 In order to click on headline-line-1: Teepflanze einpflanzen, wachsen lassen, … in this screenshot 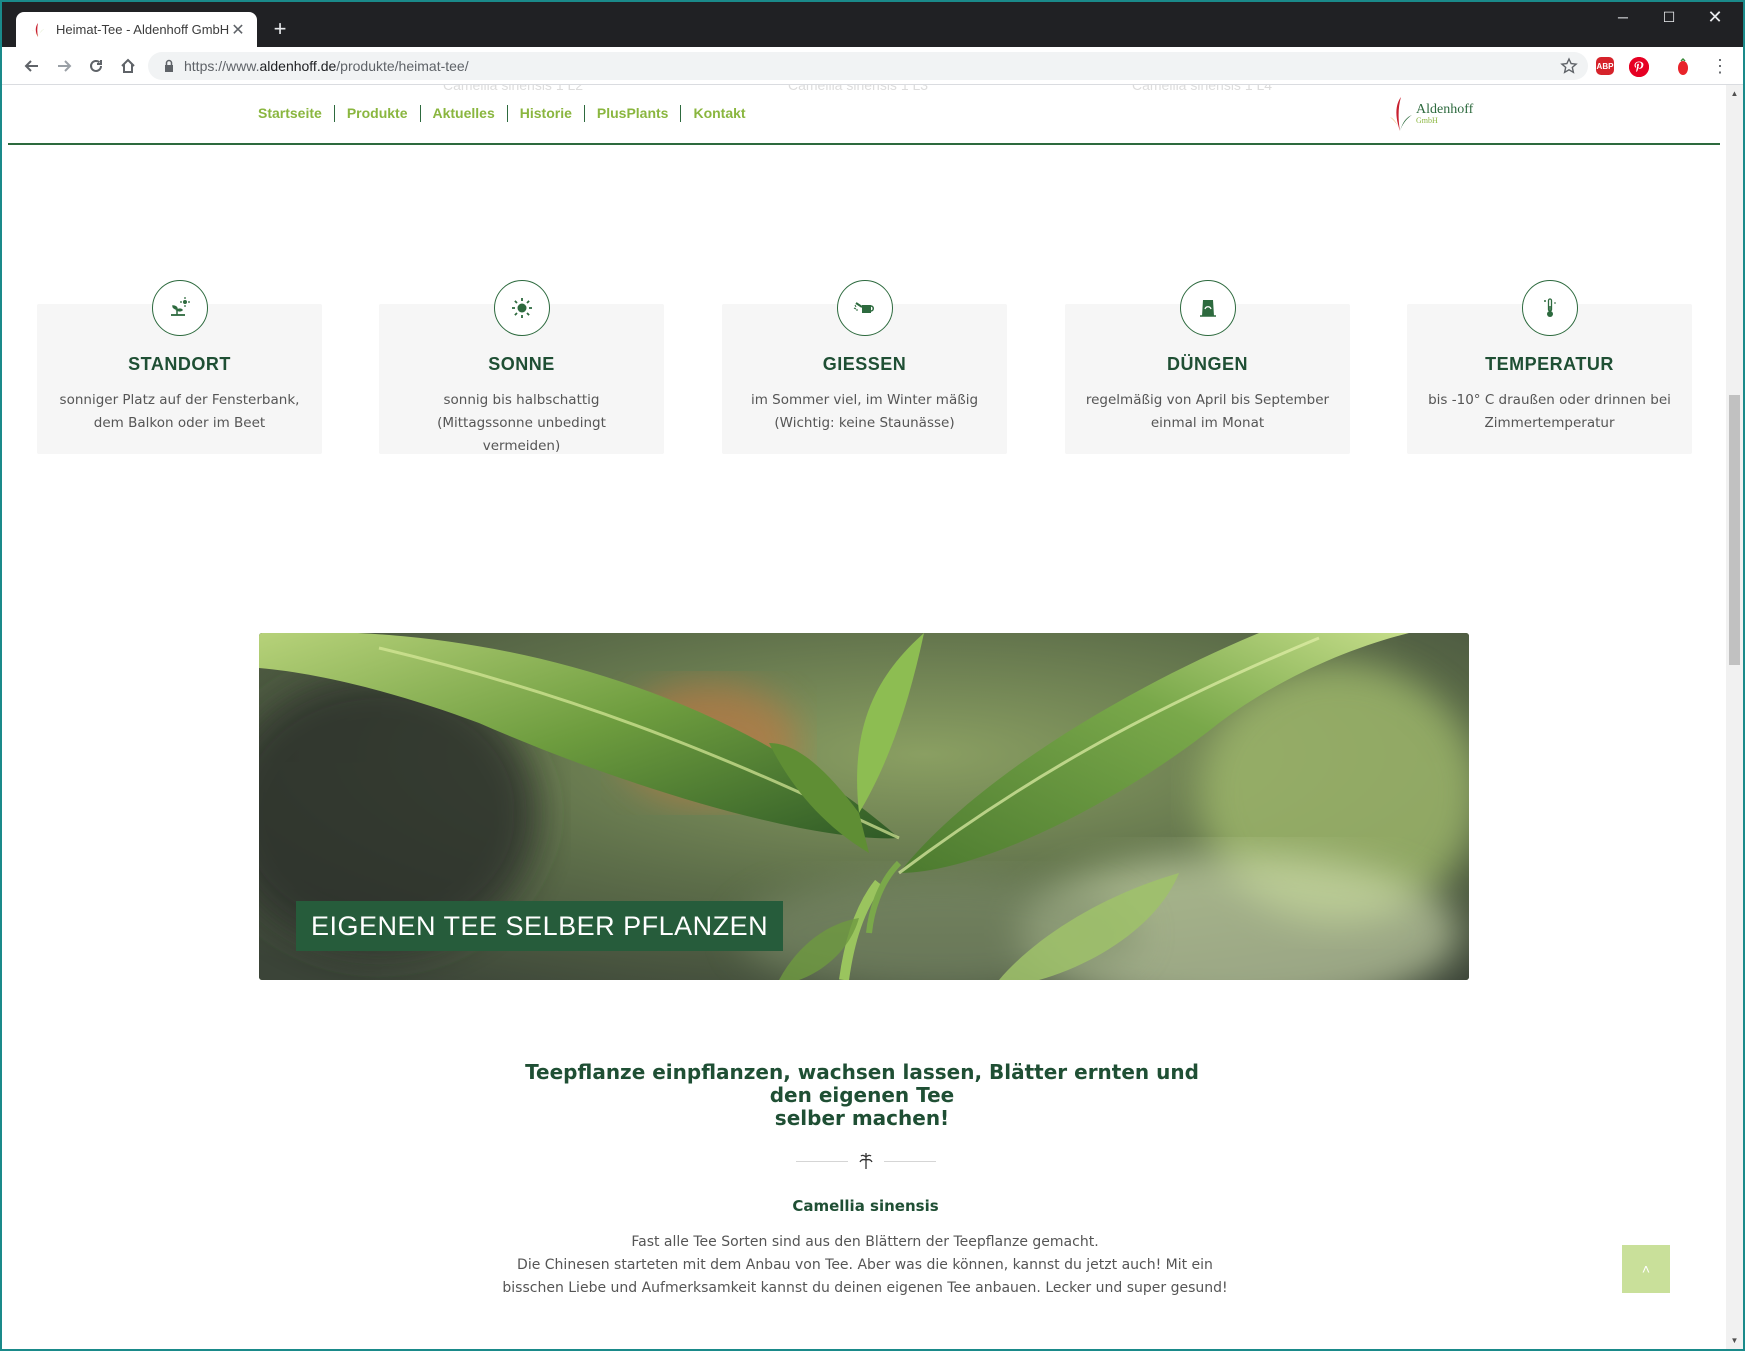, I will do `click(862, 1083)`.